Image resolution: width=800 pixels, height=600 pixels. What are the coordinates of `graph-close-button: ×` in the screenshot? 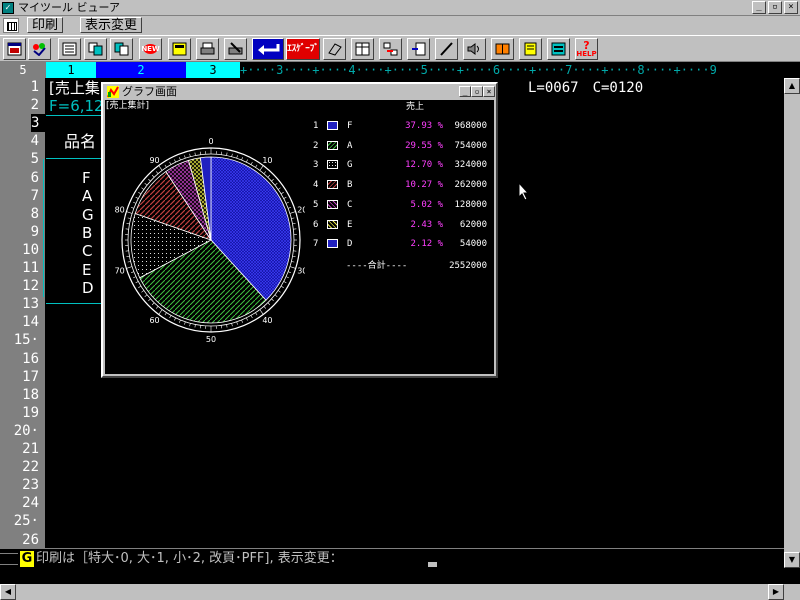 It's located at (489, 91).